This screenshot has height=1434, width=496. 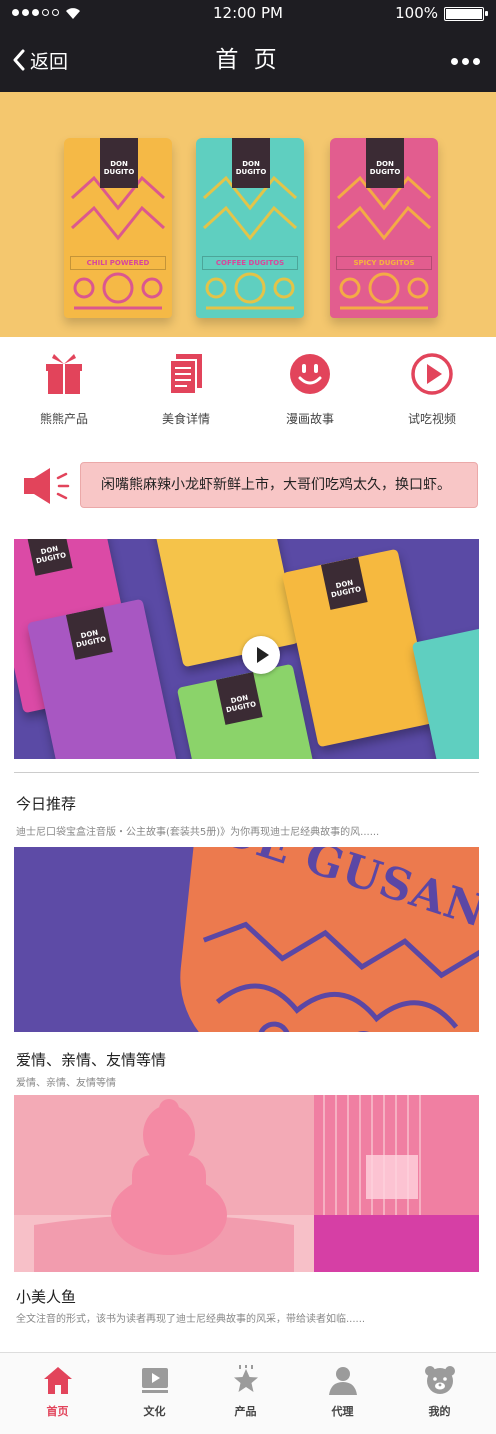 I want to click on status-bar: 12:00 PM 100%, so click(x=248, y=14).